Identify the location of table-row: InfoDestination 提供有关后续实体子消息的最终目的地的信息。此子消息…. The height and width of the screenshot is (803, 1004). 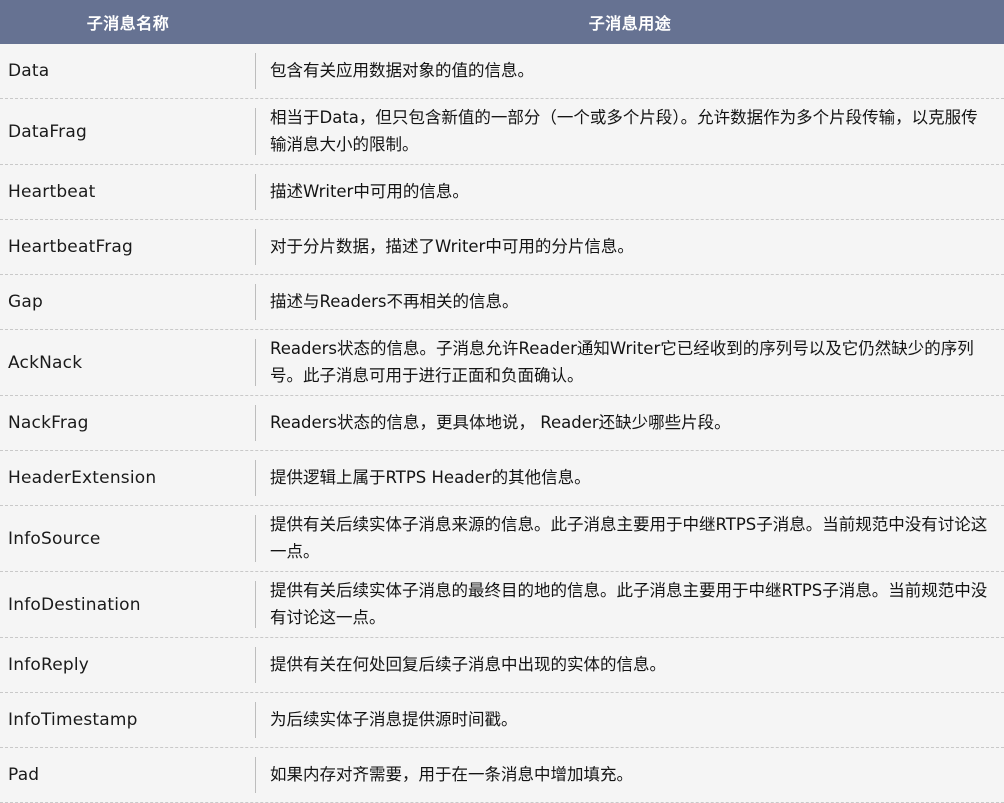
(502, 605).